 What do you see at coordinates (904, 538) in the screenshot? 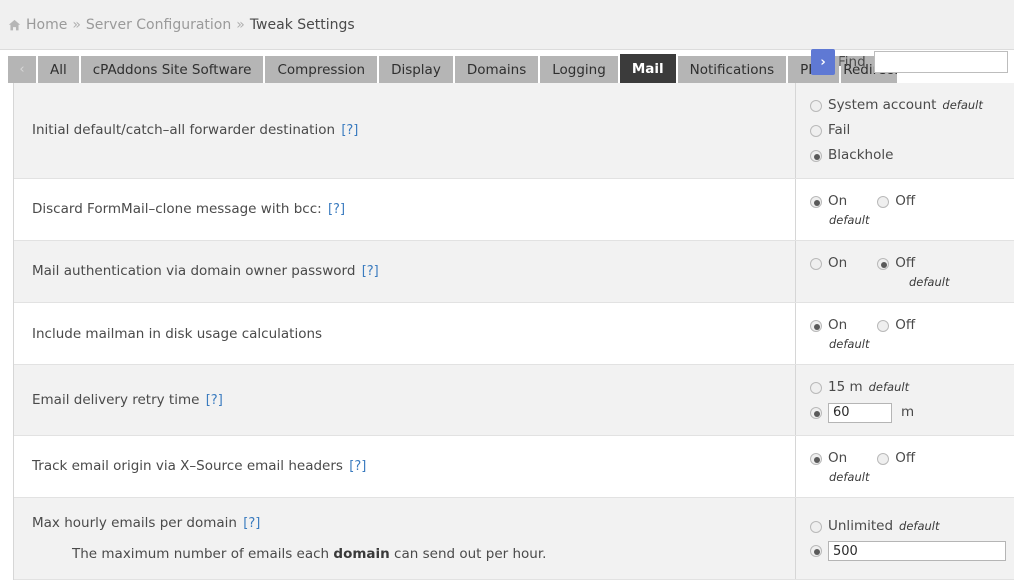
I see `setting-control-cell: Unlimited default` at bounding box center [904, 538].